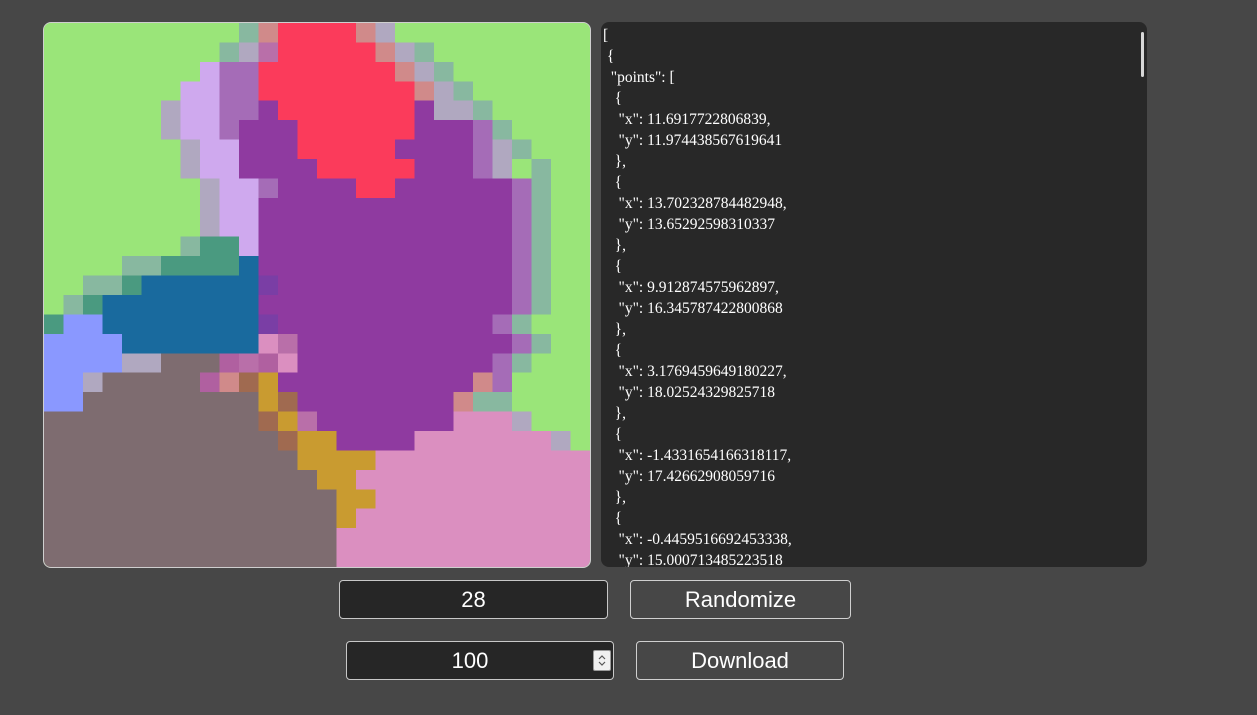 The width and height of the screenshot is (1257, 715). What do you see at coordinates (1142, 54) in the screenshot?
I see `json-scrollbar-thumb` at bounding box center [1142, 54].